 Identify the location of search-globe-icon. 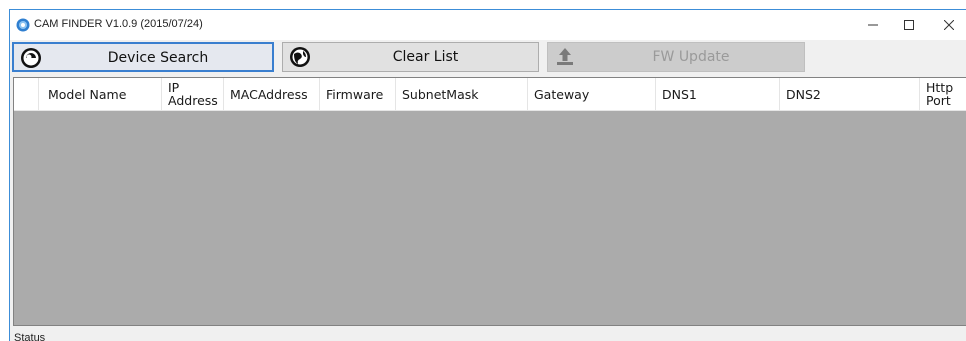
(31, 58).